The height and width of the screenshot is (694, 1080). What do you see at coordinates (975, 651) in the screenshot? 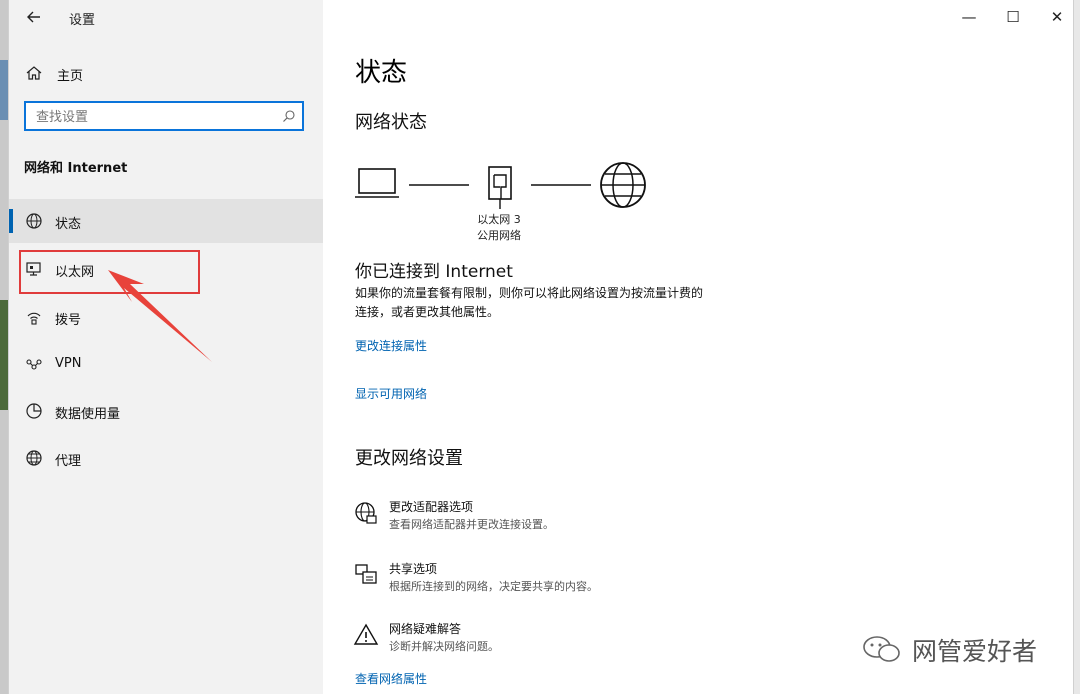
I see `watermark-text: 网管爱好者` at bounding box center [975, 651].